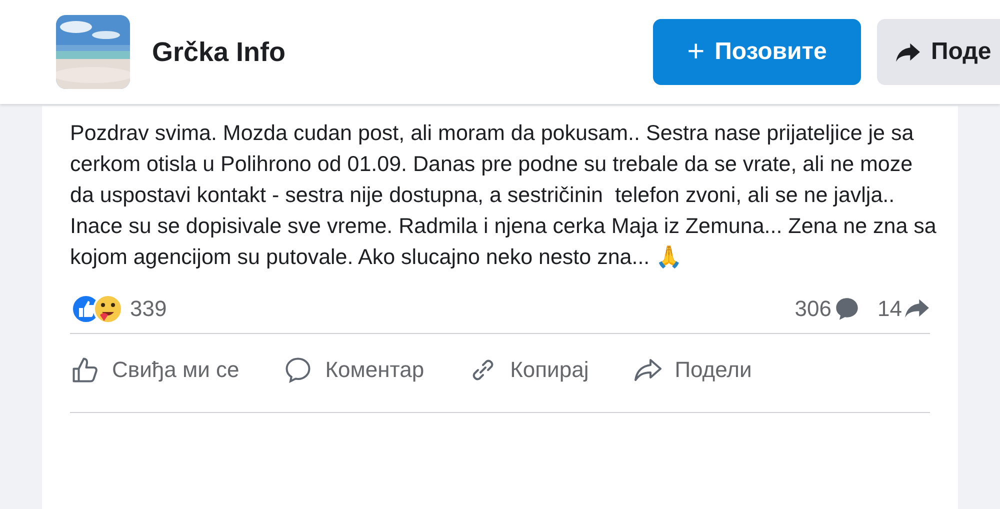 The width and height of the screenshot is (1000, 509). Describe the element at coordinates (85, 370) in the screenshot. I see `like-icon` at that location.